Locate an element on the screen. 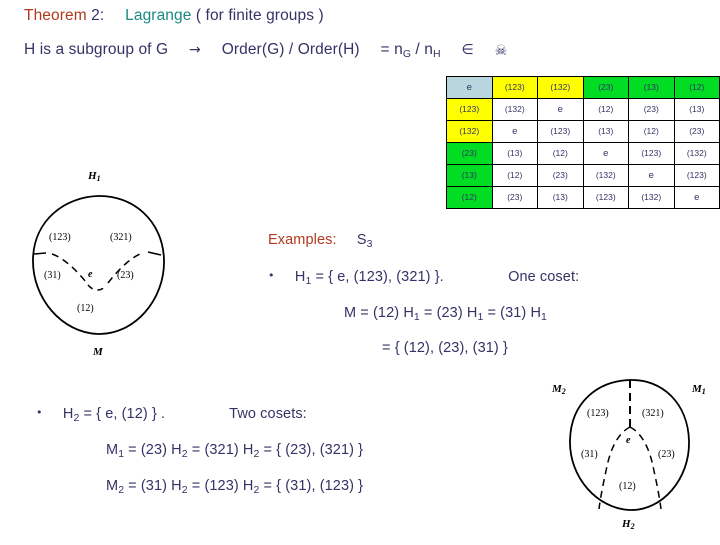  diagram-label-m2-text: M is located at coordinates (557, 389).